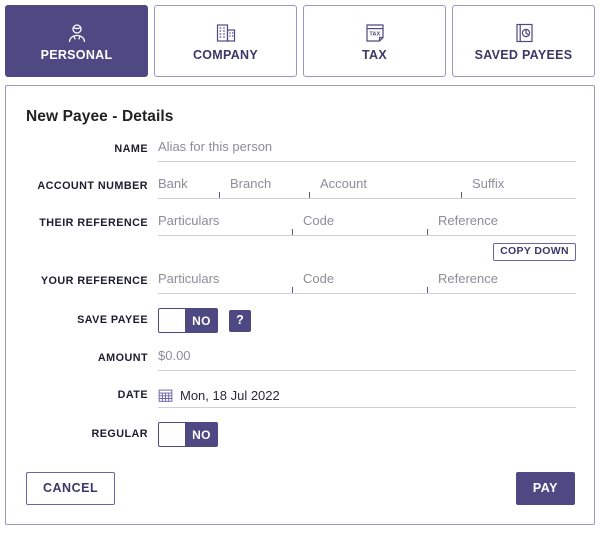 This screenshot has width=600, height=533. I want to click on their-reference-reference-input: Reference, so click(502, 223).